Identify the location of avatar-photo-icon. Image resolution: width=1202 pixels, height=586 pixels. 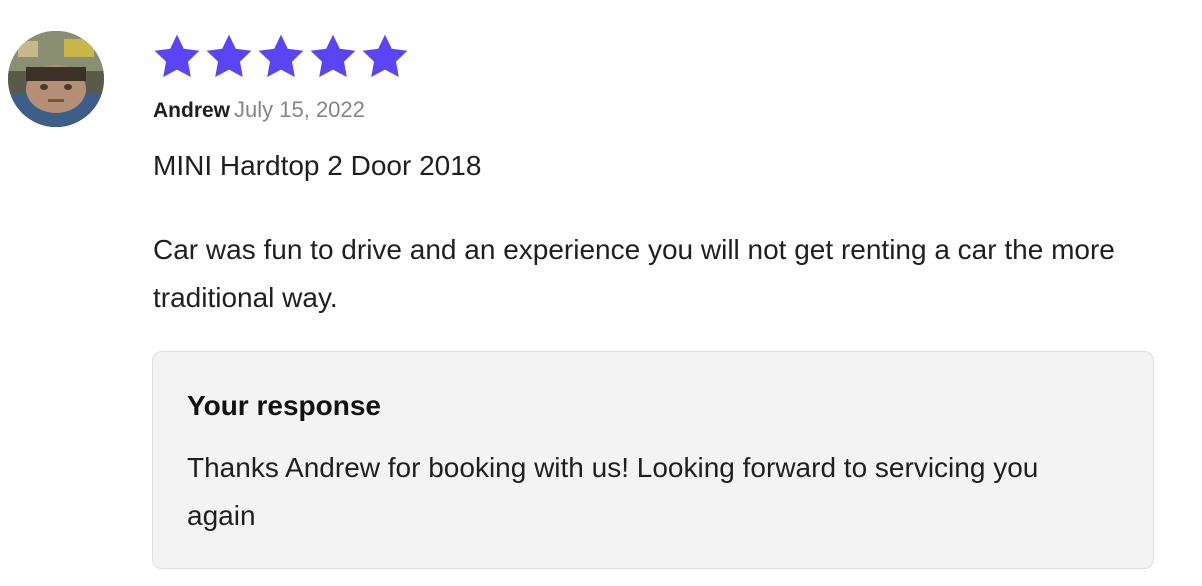
(56, 79).